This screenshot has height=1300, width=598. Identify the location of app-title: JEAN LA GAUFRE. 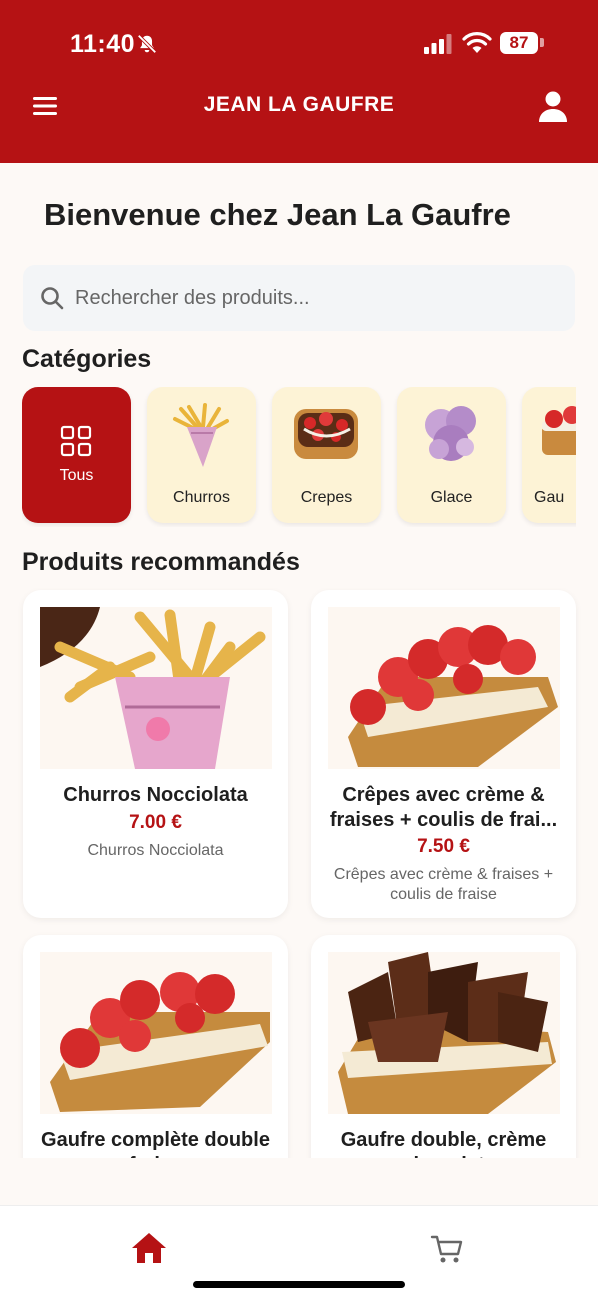
(299, 104).